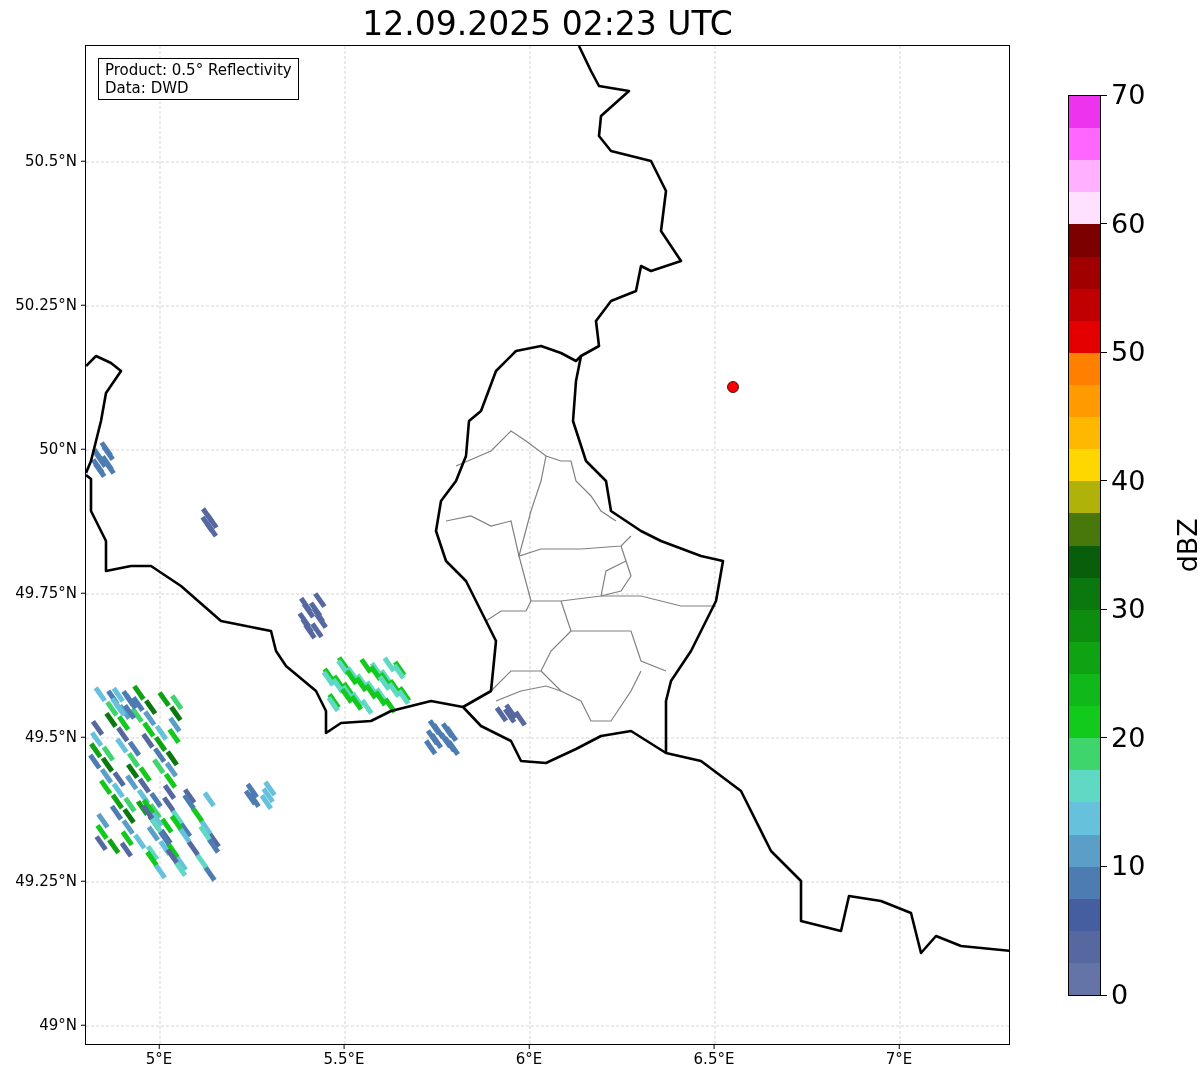 The height and width of the screenshot is (1081, 1202). I want to click on axis-tick-label: 49.75°N, so click(46, 593).